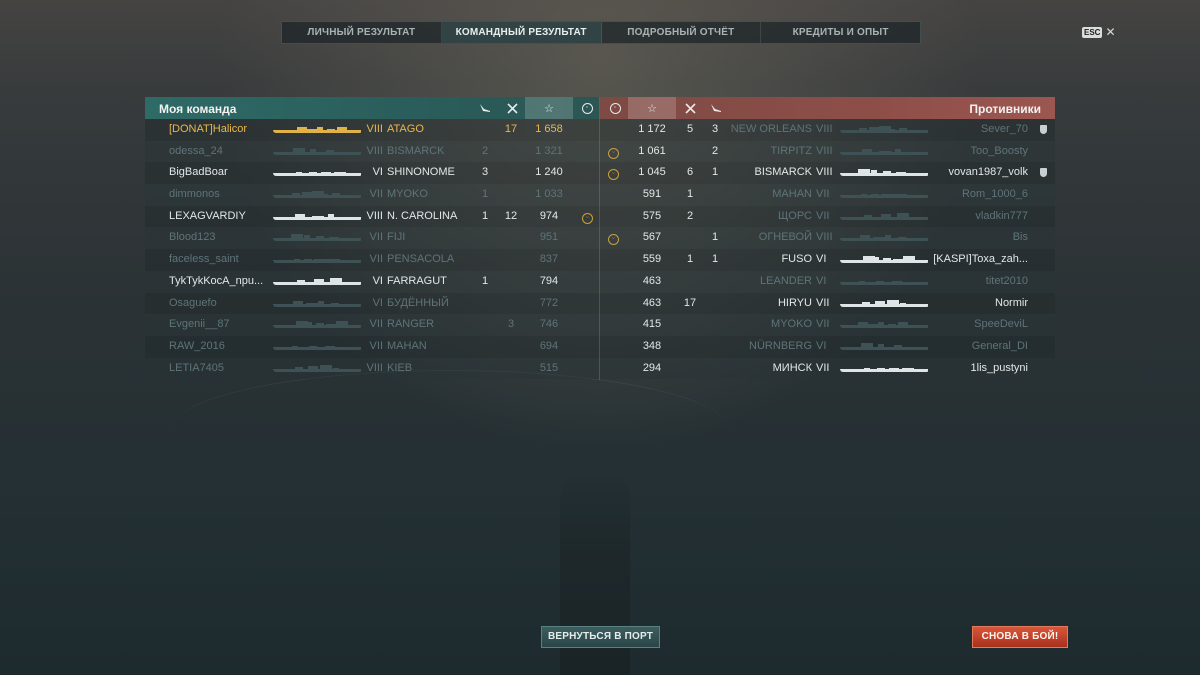 The width and height of the screenshot is (1200, 675). I want to click on ship-name: BISMARCK, so click(416, 150).